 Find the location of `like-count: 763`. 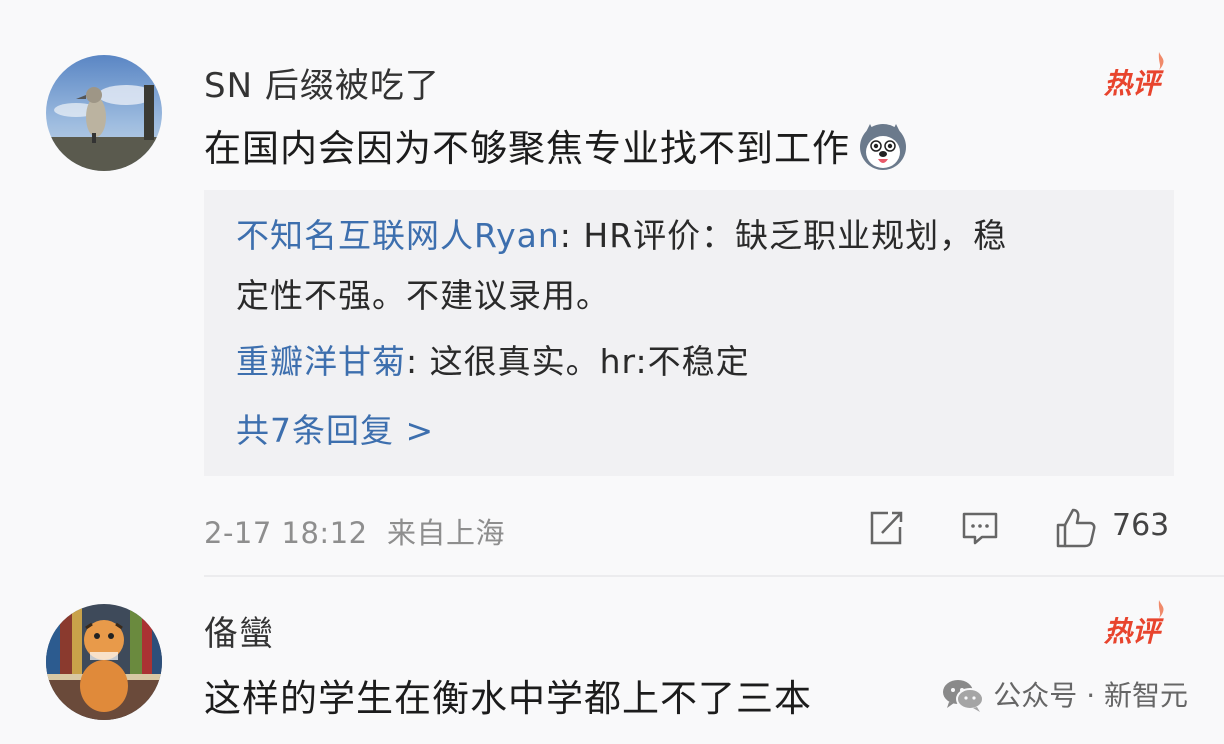

like-count: 763 is located at coordinates (1141, 525).